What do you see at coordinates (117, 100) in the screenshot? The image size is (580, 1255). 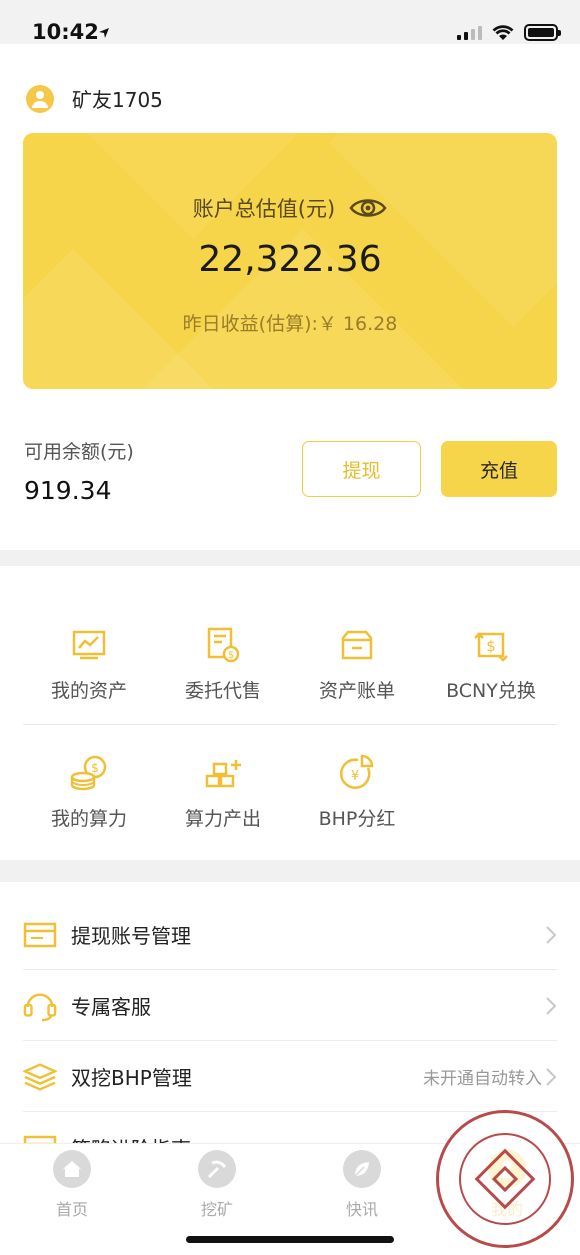 I see `username: 矿友1705` at bounding box center [117, 100].